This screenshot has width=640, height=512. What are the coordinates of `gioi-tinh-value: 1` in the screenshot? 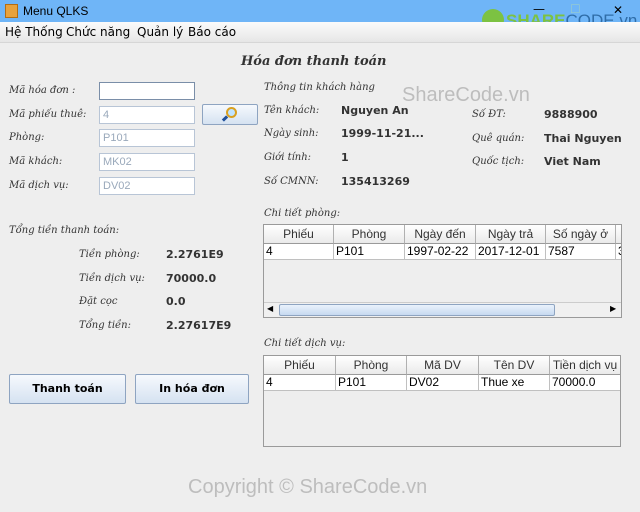 It's located at (345, 157).